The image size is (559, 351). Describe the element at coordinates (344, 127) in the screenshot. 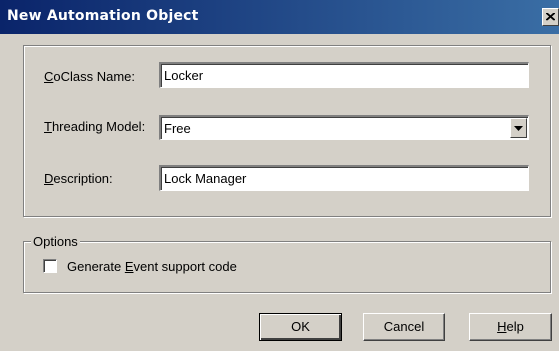

I see `threading-model-select: Free` at that location.